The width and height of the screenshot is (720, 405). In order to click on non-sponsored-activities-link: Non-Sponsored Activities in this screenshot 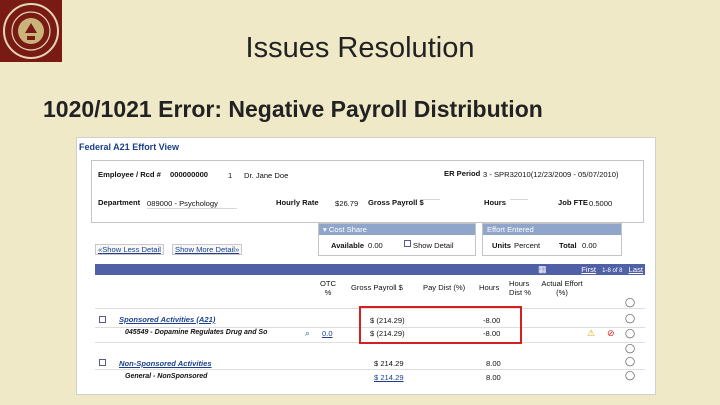, I will do `click(165, 363)`.